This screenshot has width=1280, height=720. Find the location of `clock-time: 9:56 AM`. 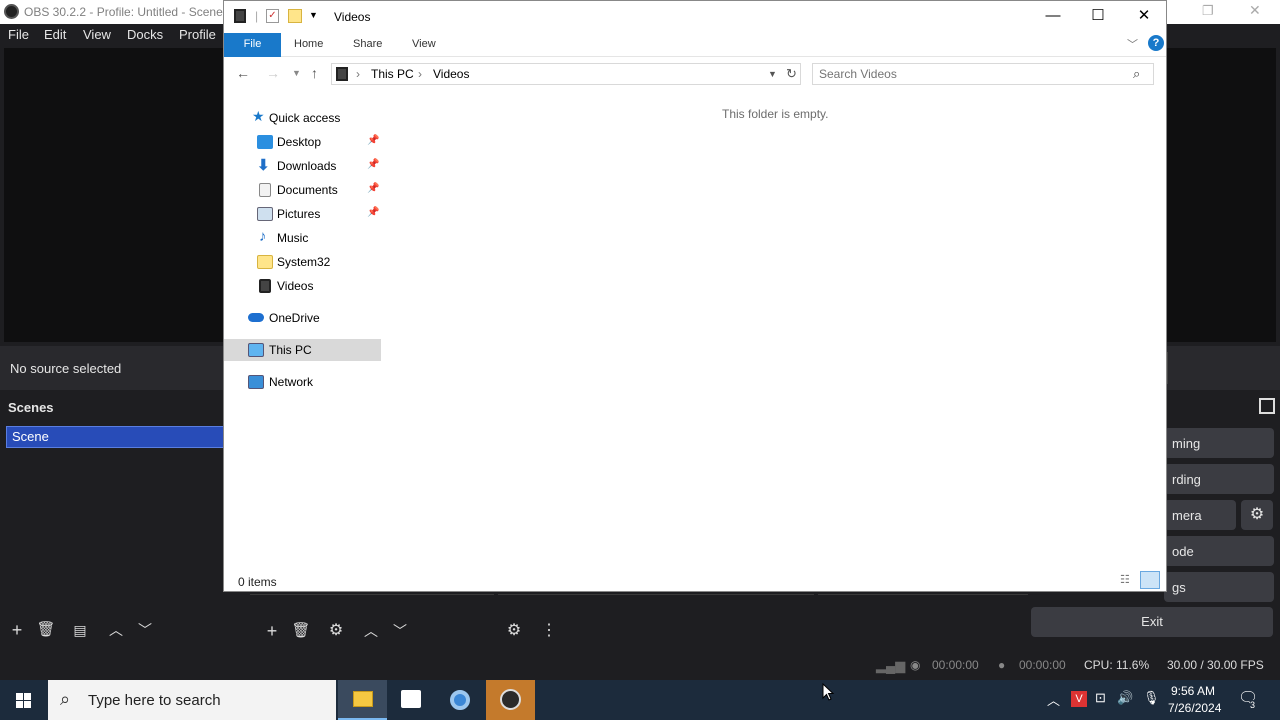

clock-time: 9:56 AM is located at coordinates (1193, 691).